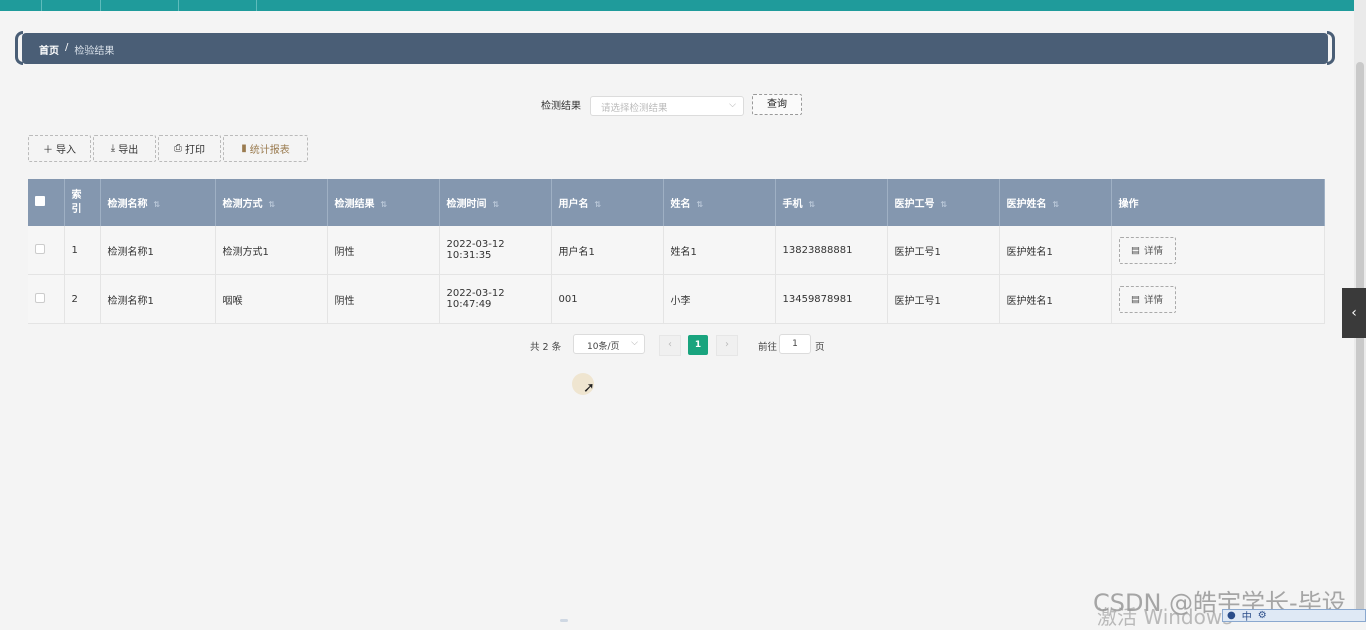 This screenshot has height=630, width=1366. I want to click on cell: 检测名称1, so click(158, 299).